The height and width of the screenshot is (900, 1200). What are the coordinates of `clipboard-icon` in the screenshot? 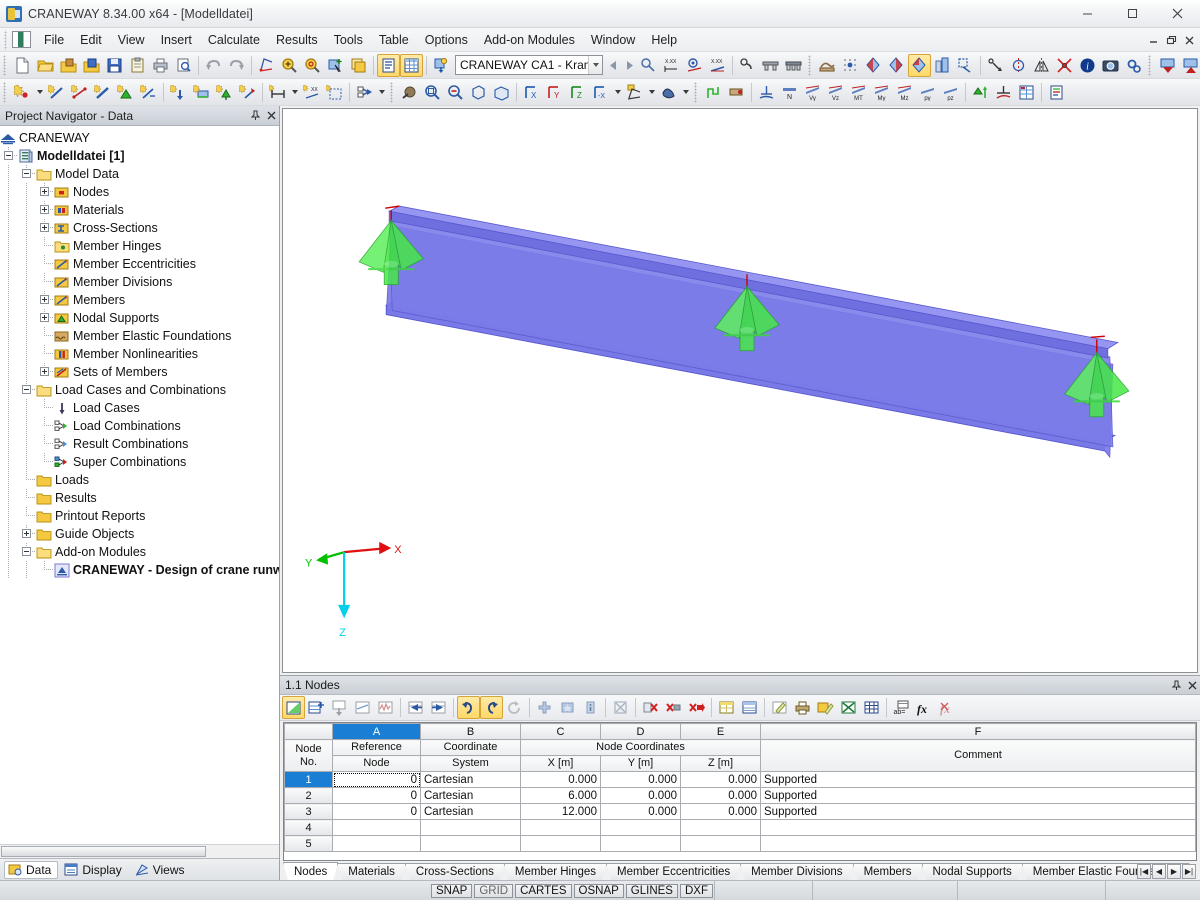 It's located at (137, 65).